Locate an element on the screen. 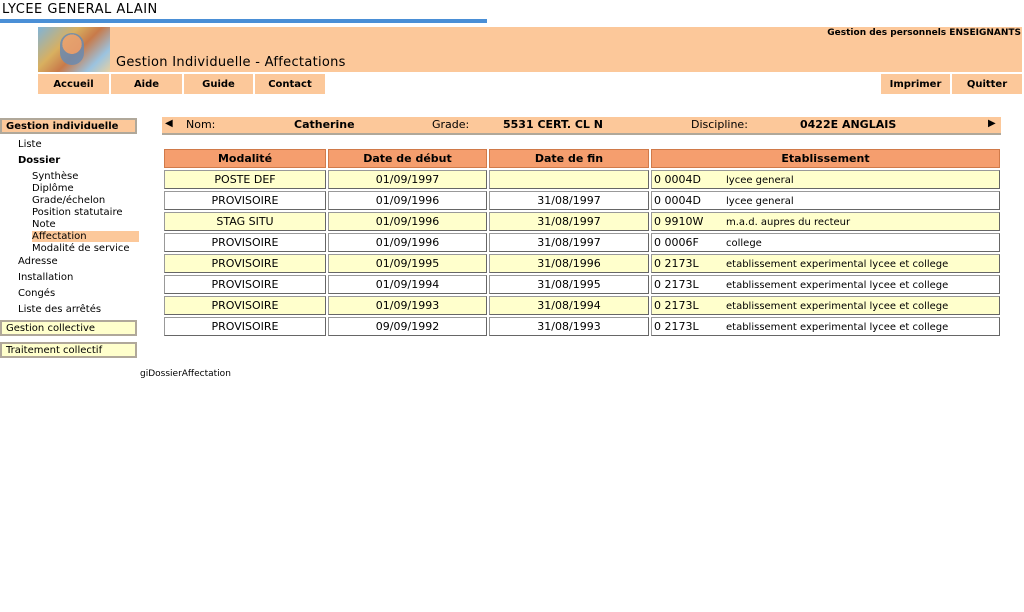 The height and width of the screenshot is (612, 1024). sidebar-sub-diplome: Diplôme is located at coordinates (53, 188).